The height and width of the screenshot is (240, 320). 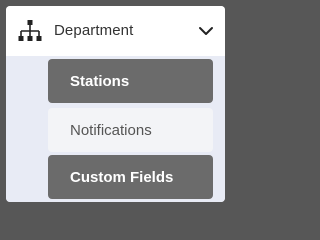 What do you see at coordinates (206, 31) in the screenshot?
I see `chevron-down-icon` at bounding box center [206, 31].